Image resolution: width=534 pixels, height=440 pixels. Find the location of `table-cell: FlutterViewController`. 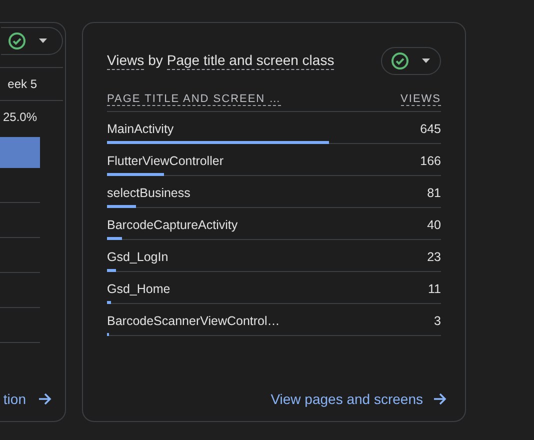

table-cell: FlutterViewController is located at coordinates (165, 161).